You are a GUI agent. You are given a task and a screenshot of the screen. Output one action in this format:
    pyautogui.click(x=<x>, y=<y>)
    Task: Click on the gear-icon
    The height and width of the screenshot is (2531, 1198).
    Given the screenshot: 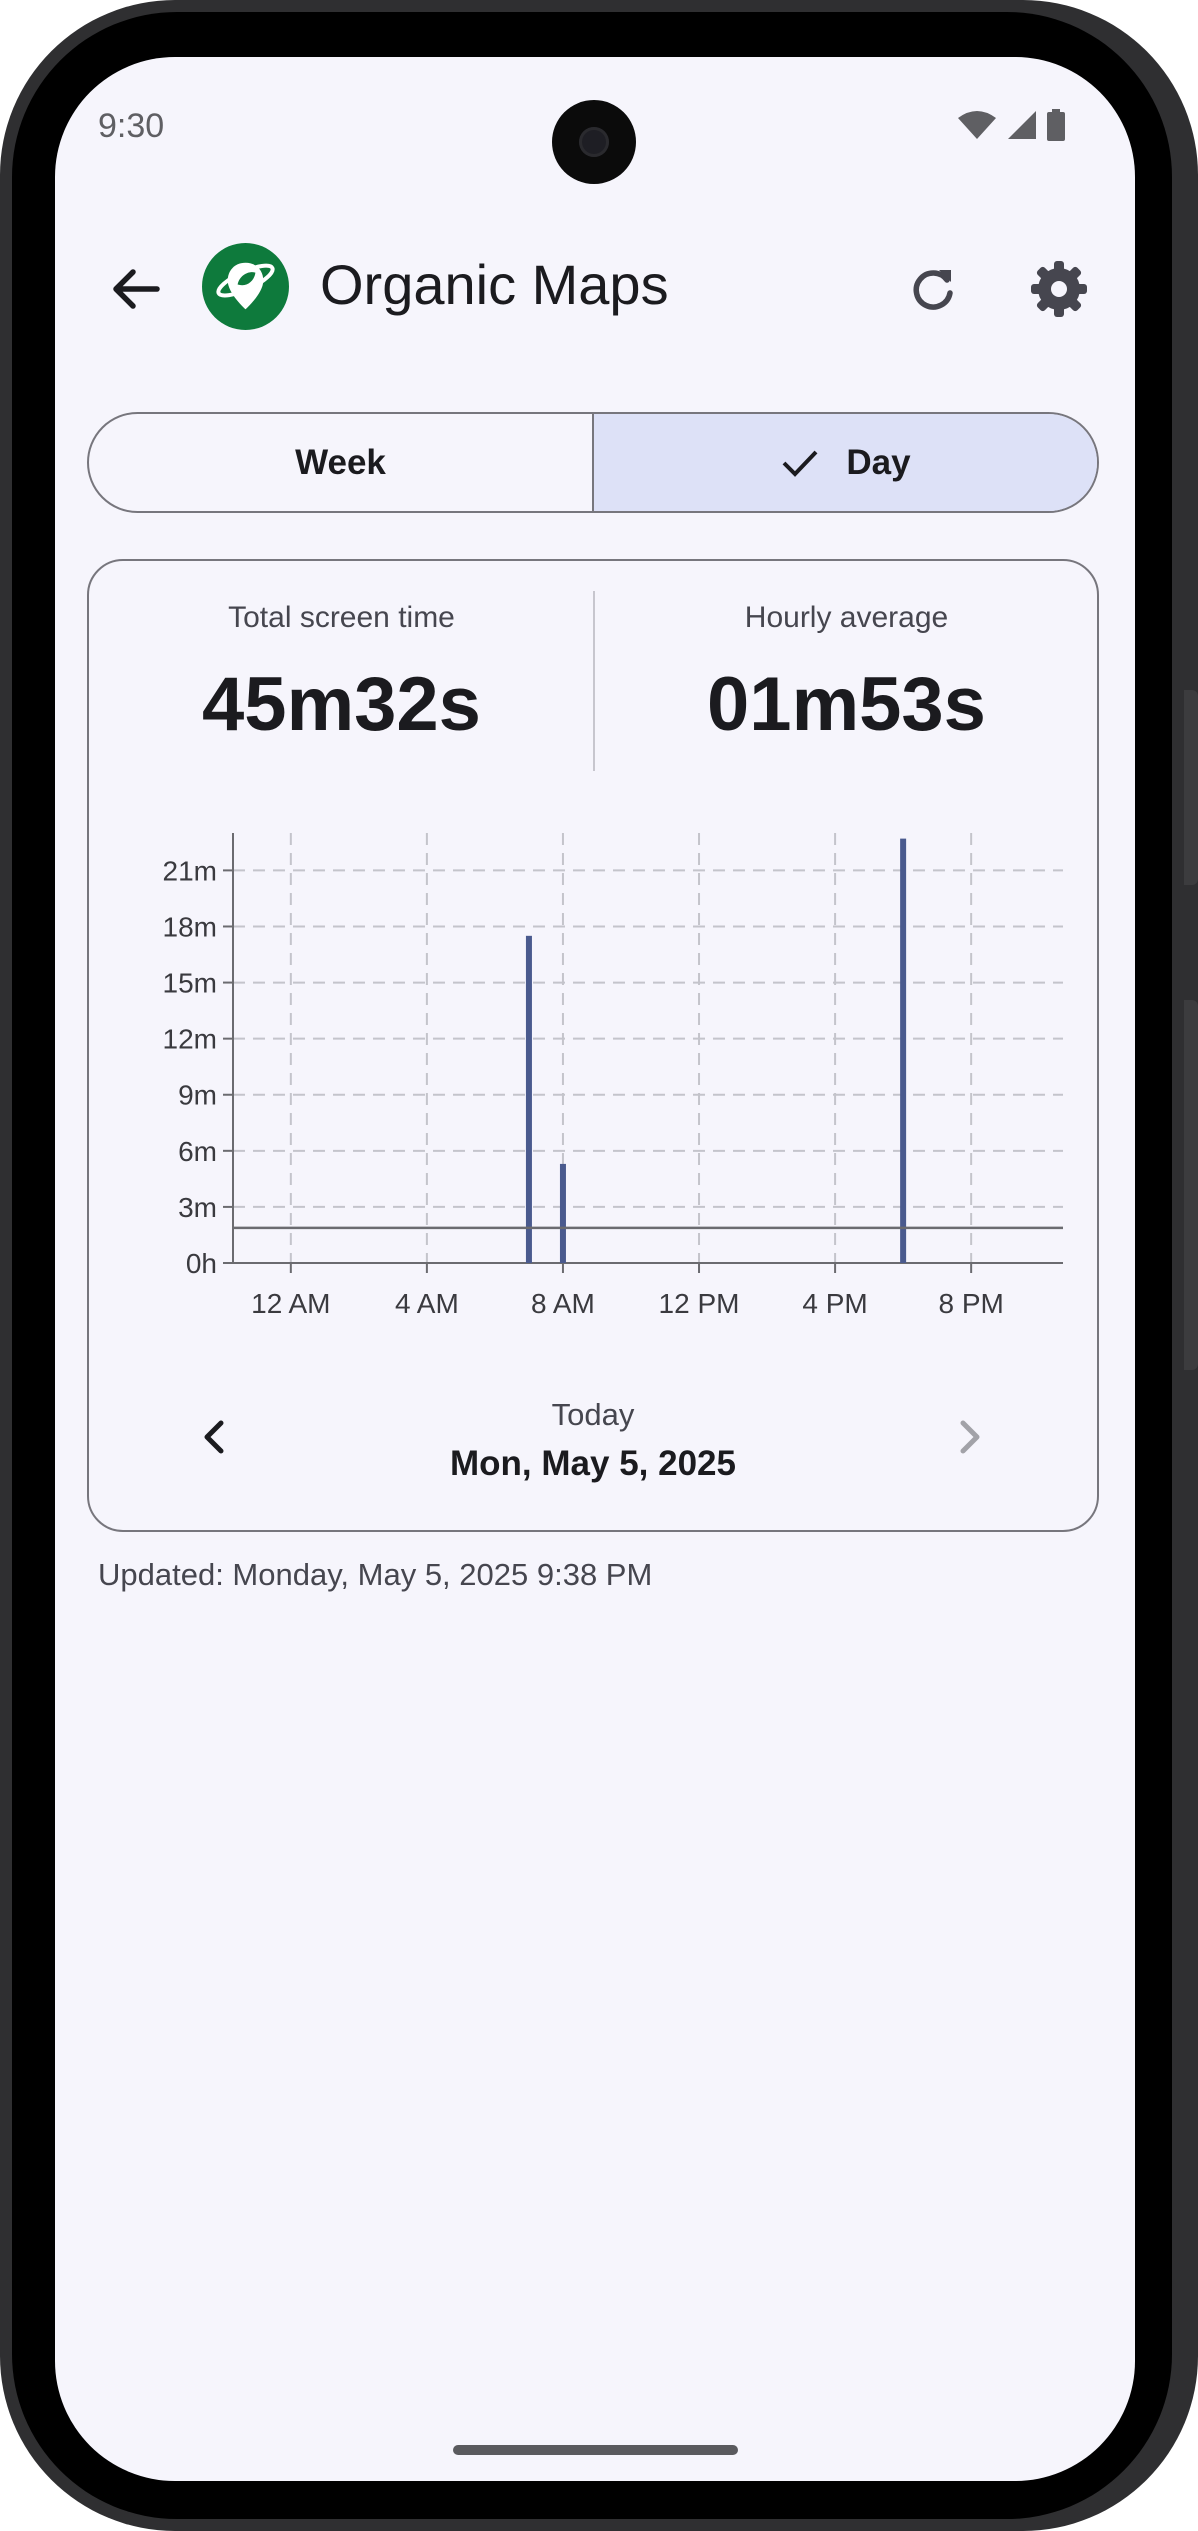 What is the action you would take?
    pyautogui.click(x=1059, y=289)
    